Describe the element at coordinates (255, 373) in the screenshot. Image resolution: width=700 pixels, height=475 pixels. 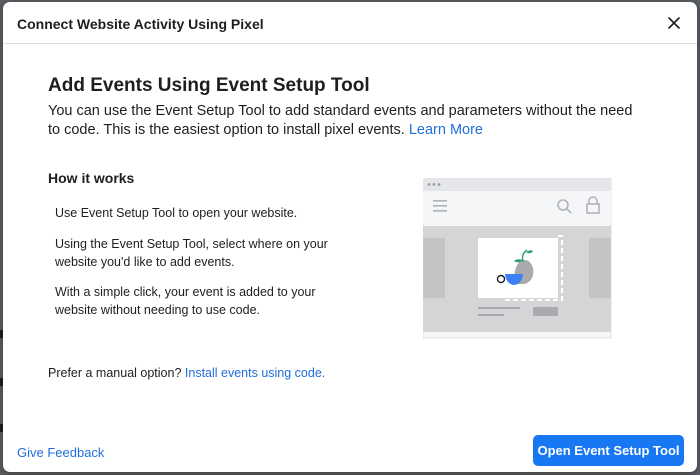
I see `install-with-code-link: Install events using code.` at that location.